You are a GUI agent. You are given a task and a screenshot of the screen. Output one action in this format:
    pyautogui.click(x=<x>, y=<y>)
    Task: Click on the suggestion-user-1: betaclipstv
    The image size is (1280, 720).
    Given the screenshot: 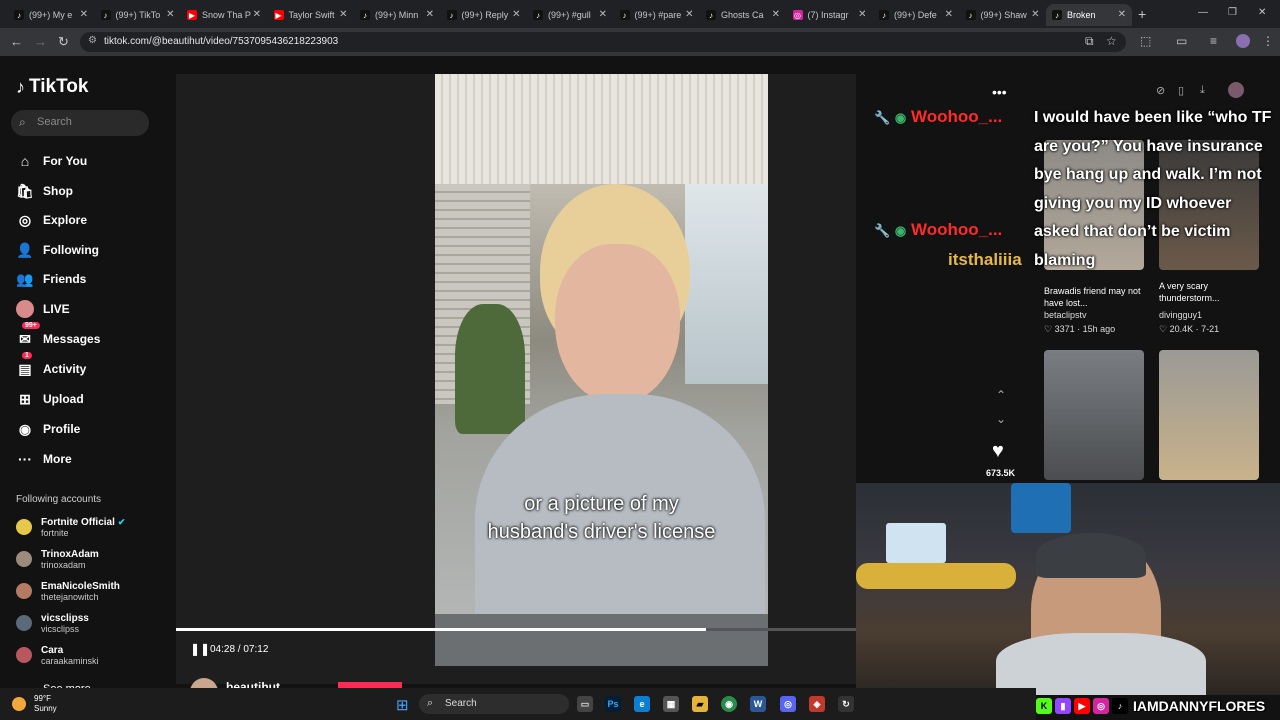 What is the action you would take?
    pyautogui.click(x=1065, y=315)
    